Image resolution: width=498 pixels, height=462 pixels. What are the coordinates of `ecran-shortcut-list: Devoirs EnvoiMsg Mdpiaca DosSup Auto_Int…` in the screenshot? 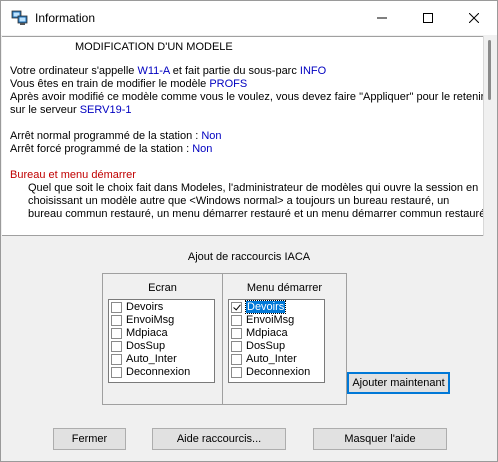 It's located at (161, 341).